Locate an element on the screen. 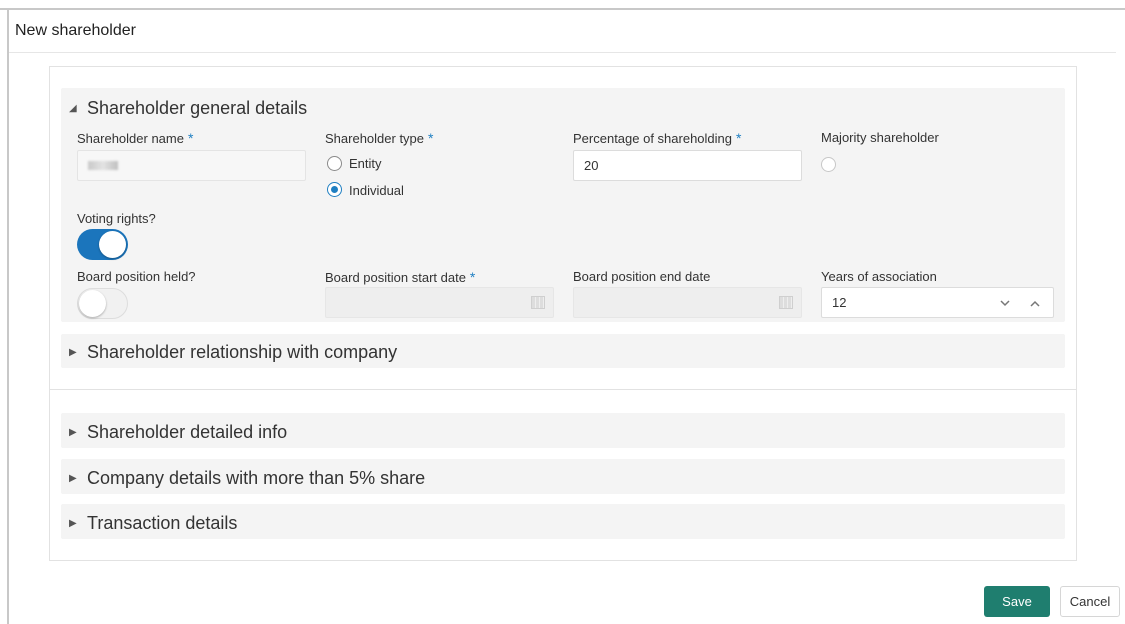  board-position-held-label: Board position held? is located at coordinates (136, 276).